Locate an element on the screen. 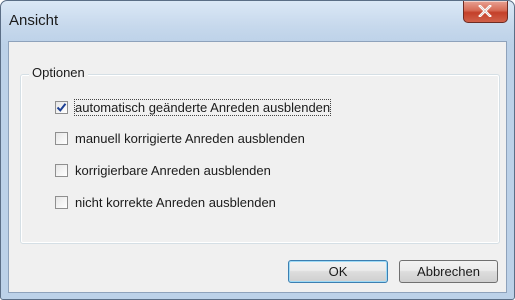 The height and width of the screenshot is (300, 515). option-row-not-correct: nicht korrekte Anreden ausblenden is located at coordinates (166, 202).